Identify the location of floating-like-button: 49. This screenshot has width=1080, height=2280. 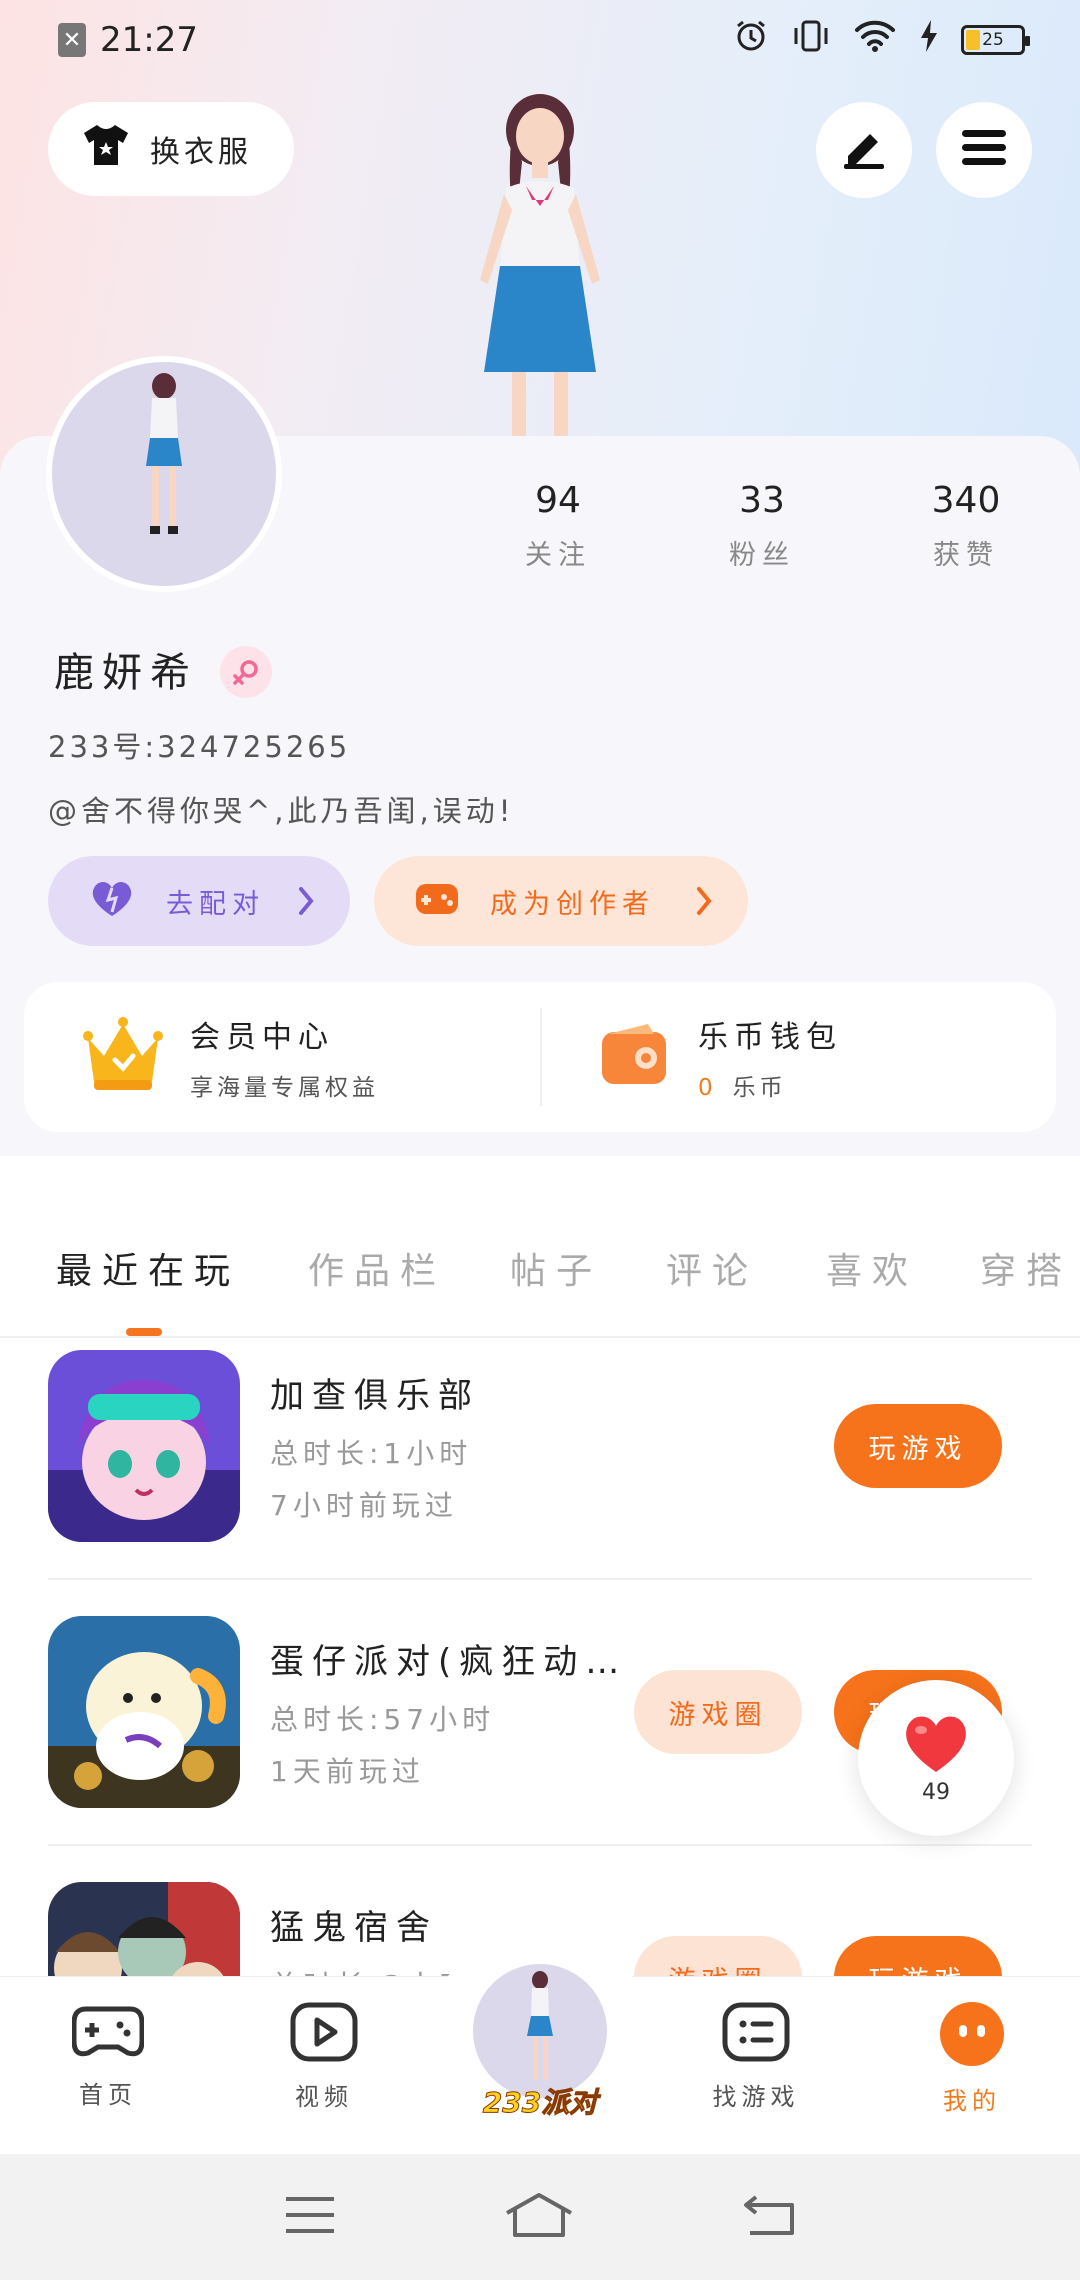
(936, 1758).